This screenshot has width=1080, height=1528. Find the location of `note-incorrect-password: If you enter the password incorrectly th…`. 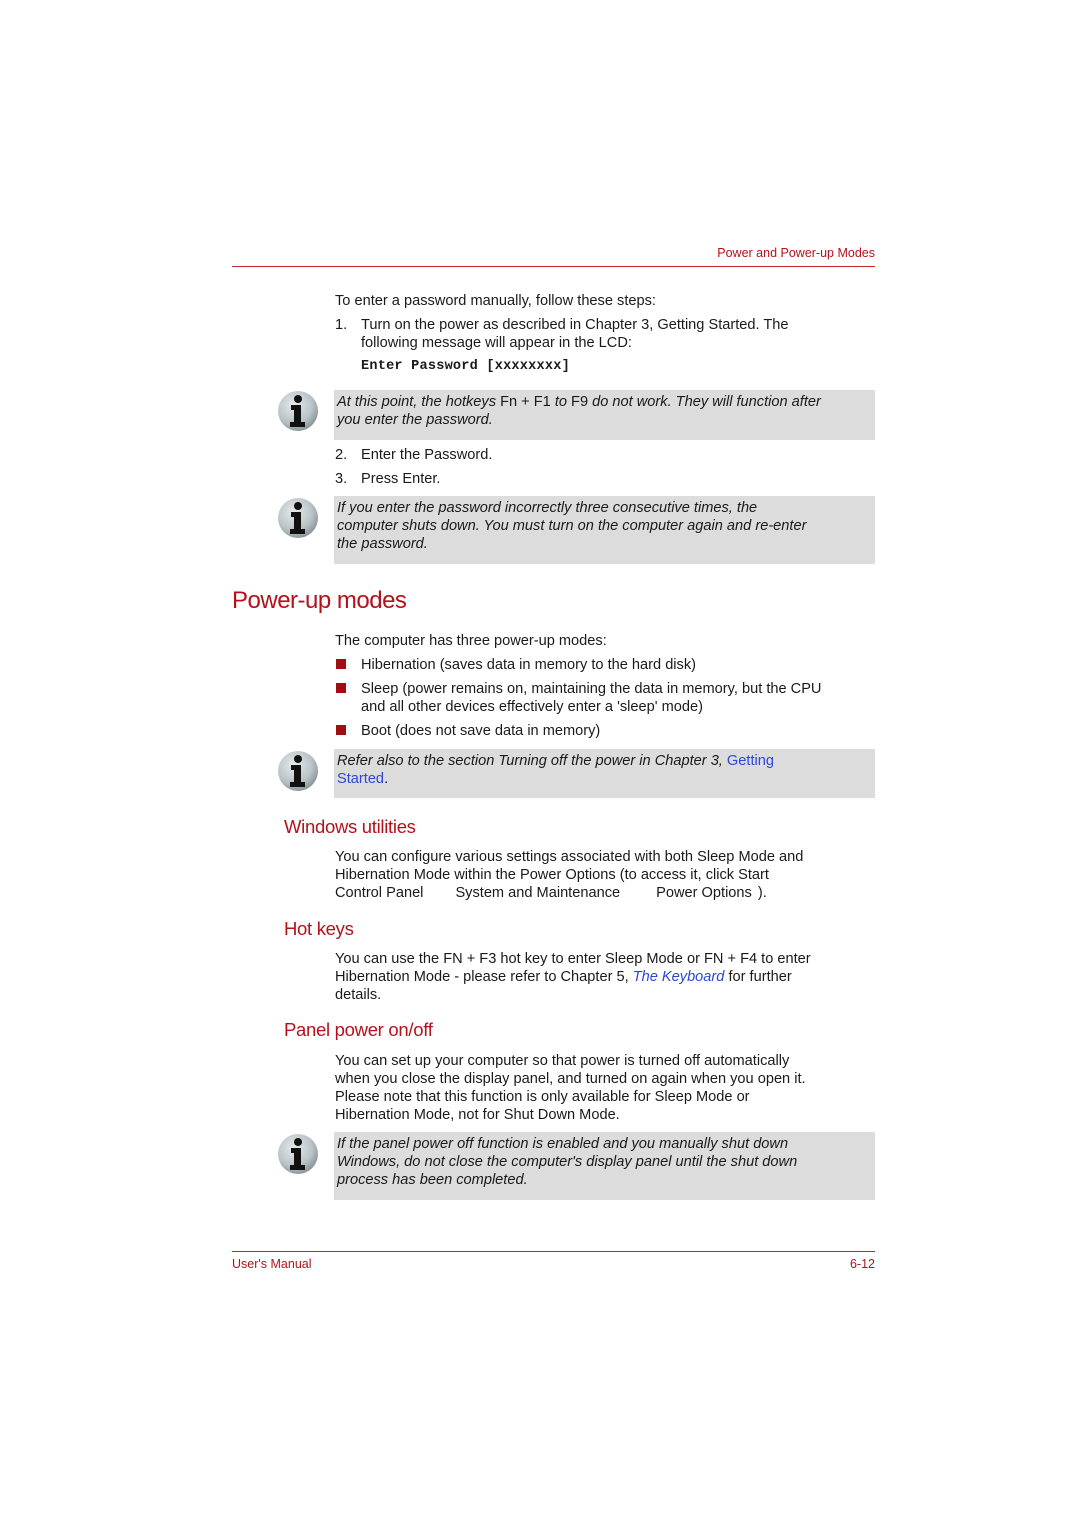

note-incorrect-password: If you enter the password incorrectly th… is located at coordinates (604, 530).